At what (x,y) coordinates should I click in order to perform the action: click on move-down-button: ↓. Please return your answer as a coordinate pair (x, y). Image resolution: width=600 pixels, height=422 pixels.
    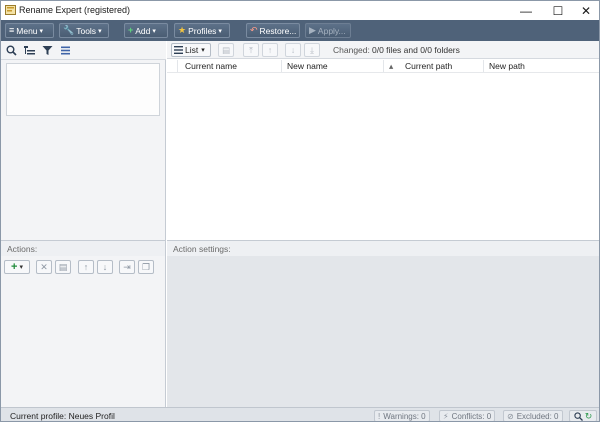
    Looking at the image, I should click on (293, 50).